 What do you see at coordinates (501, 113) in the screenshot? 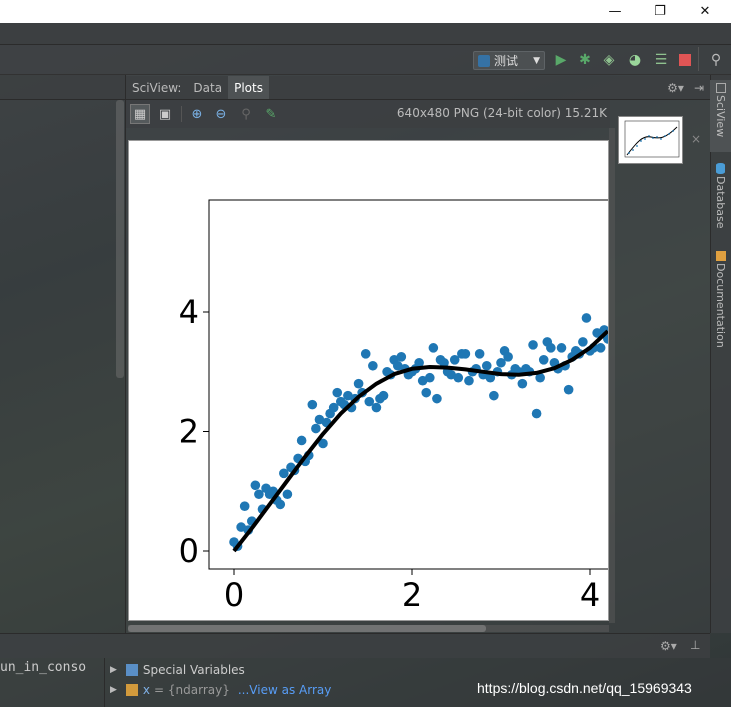
I see `image-info: 640x480 PNG (24-bit color) 15.21K` at bounding box center [501, 113].